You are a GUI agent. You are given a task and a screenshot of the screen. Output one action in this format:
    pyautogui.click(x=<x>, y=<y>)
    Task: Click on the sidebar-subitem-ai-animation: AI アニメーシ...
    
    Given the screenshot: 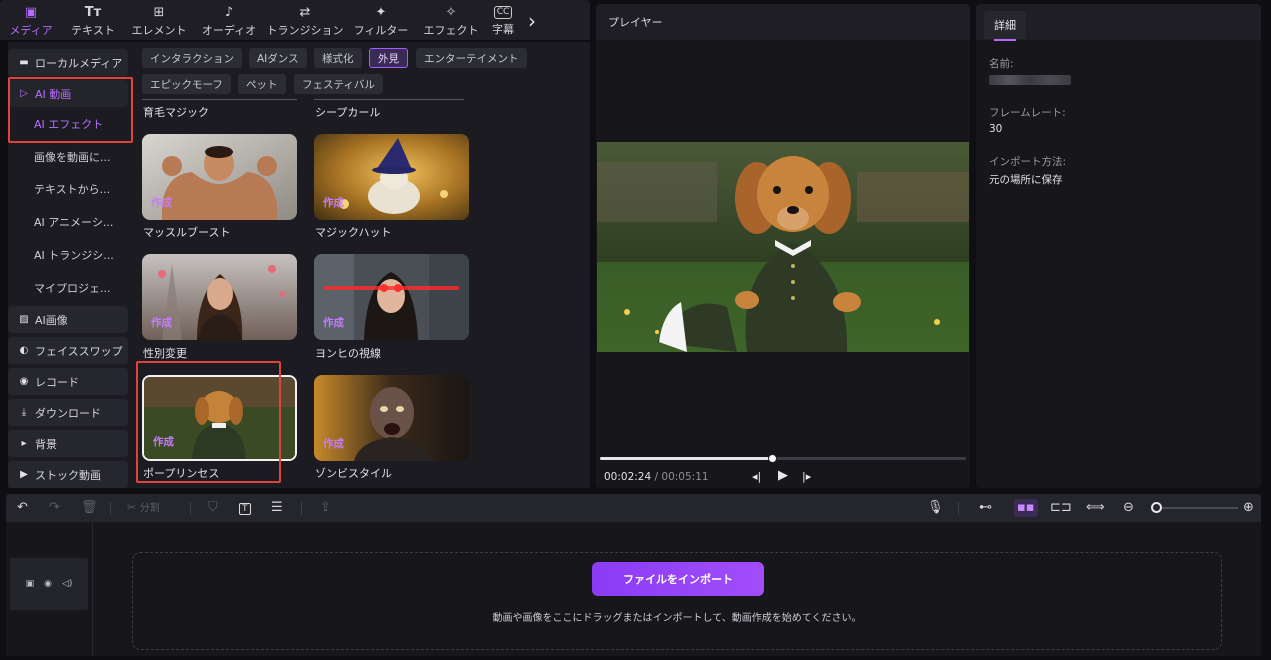 What is the action you would take?
    pyautogui.click(x=82, y=222)
    